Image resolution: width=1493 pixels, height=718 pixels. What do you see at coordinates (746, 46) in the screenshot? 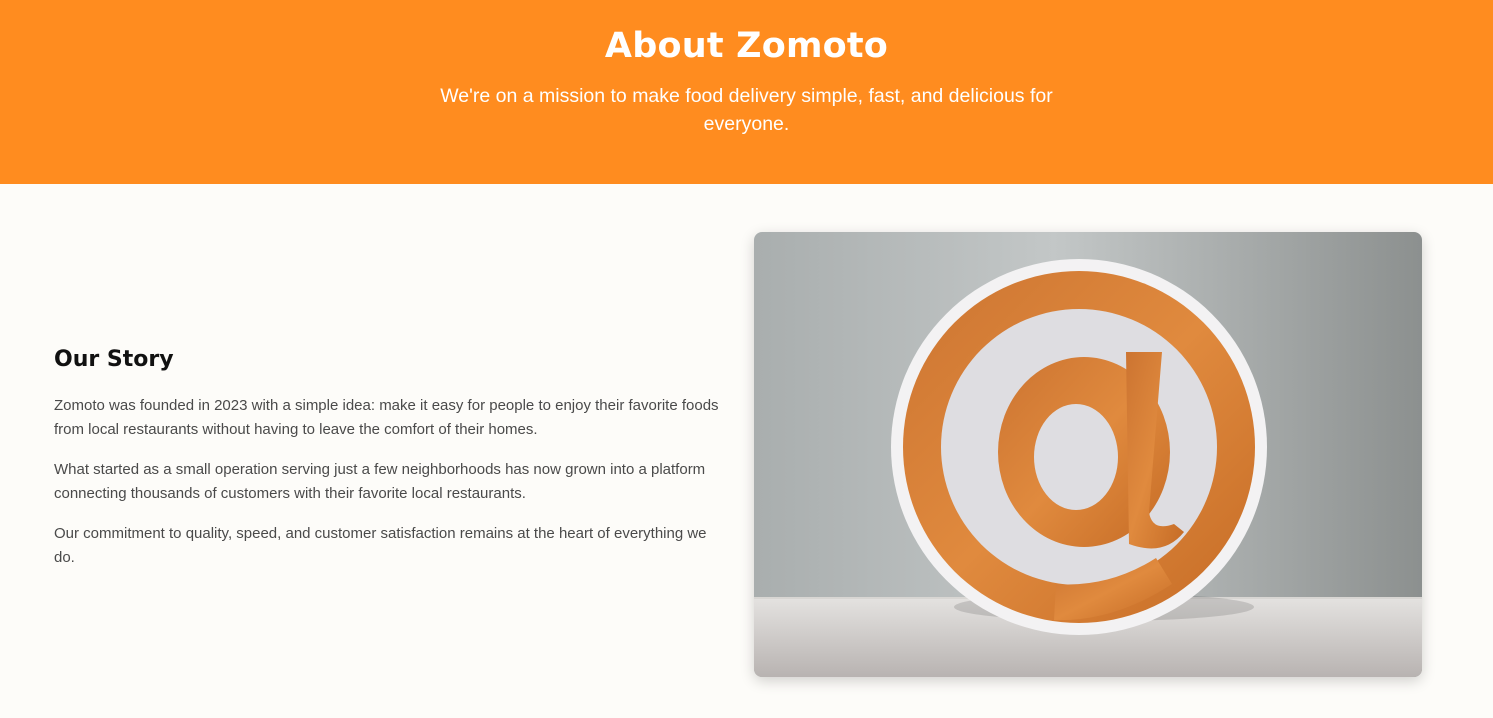
I see `page-title: About Zomoto` at bounding box center [746, 46].